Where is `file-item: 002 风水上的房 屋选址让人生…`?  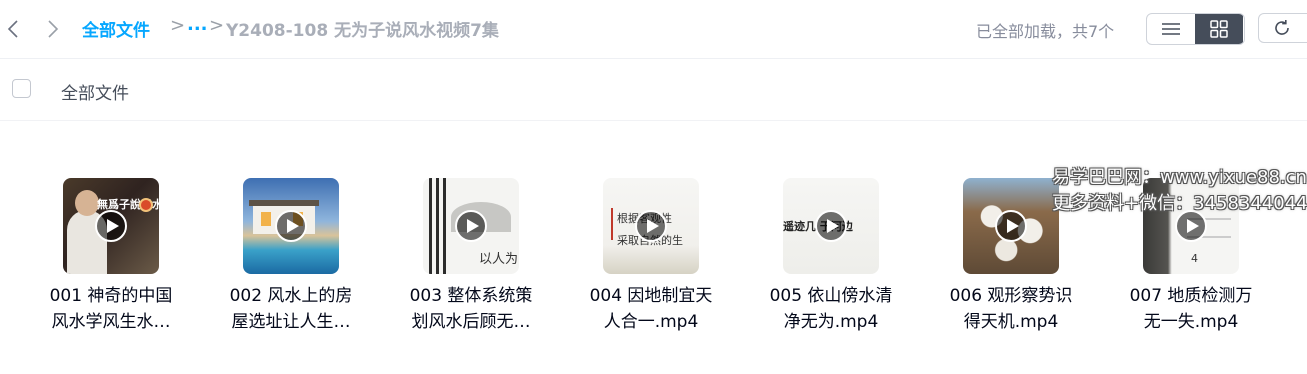 file-item: 002 风水上的房 屋选址让人生… is located at coordinates (316, 258).